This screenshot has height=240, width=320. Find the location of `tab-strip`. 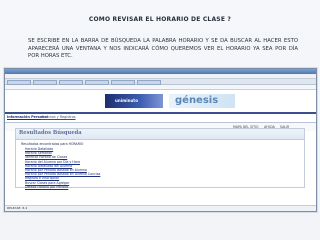

tab-strip is located at coordinates (160, 82).